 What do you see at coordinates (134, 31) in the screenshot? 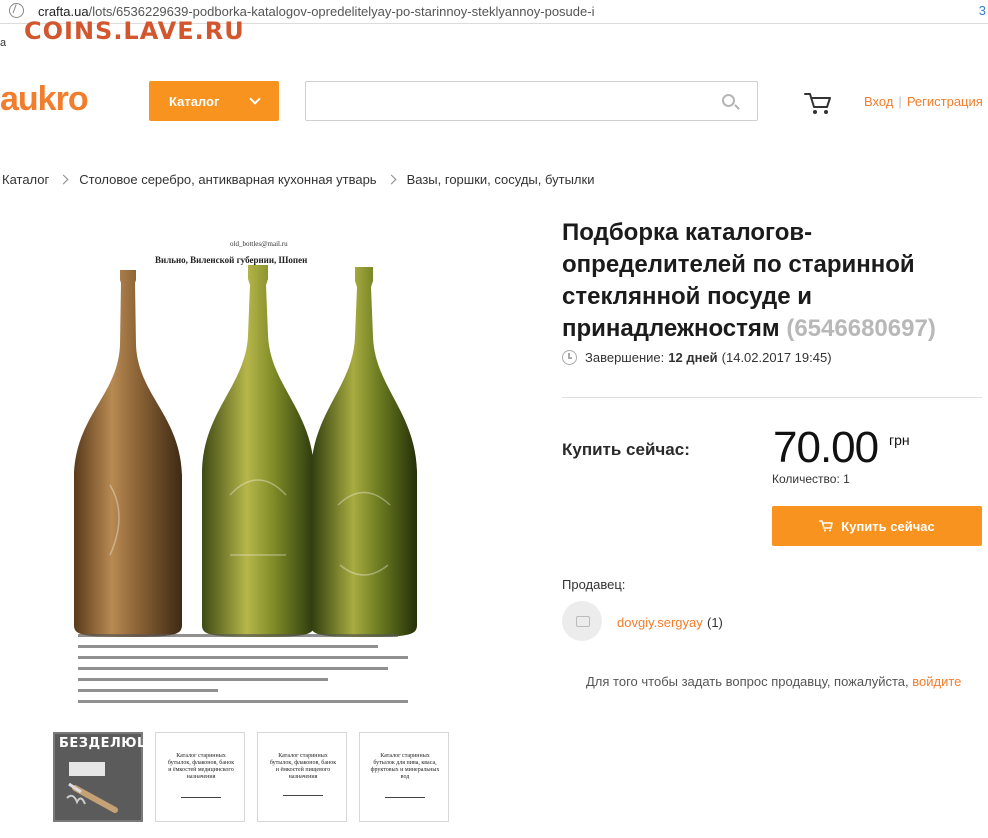
I see `watermark: COINS.LAVE.RU` at bounding box center [134, 31].